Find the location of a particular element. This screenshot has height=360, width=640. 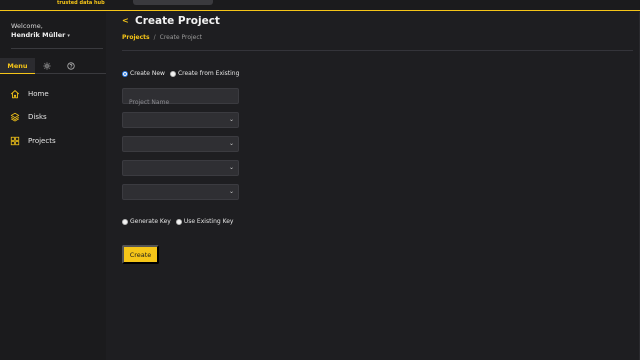

tab-settings is located at coordinates (47, 66).